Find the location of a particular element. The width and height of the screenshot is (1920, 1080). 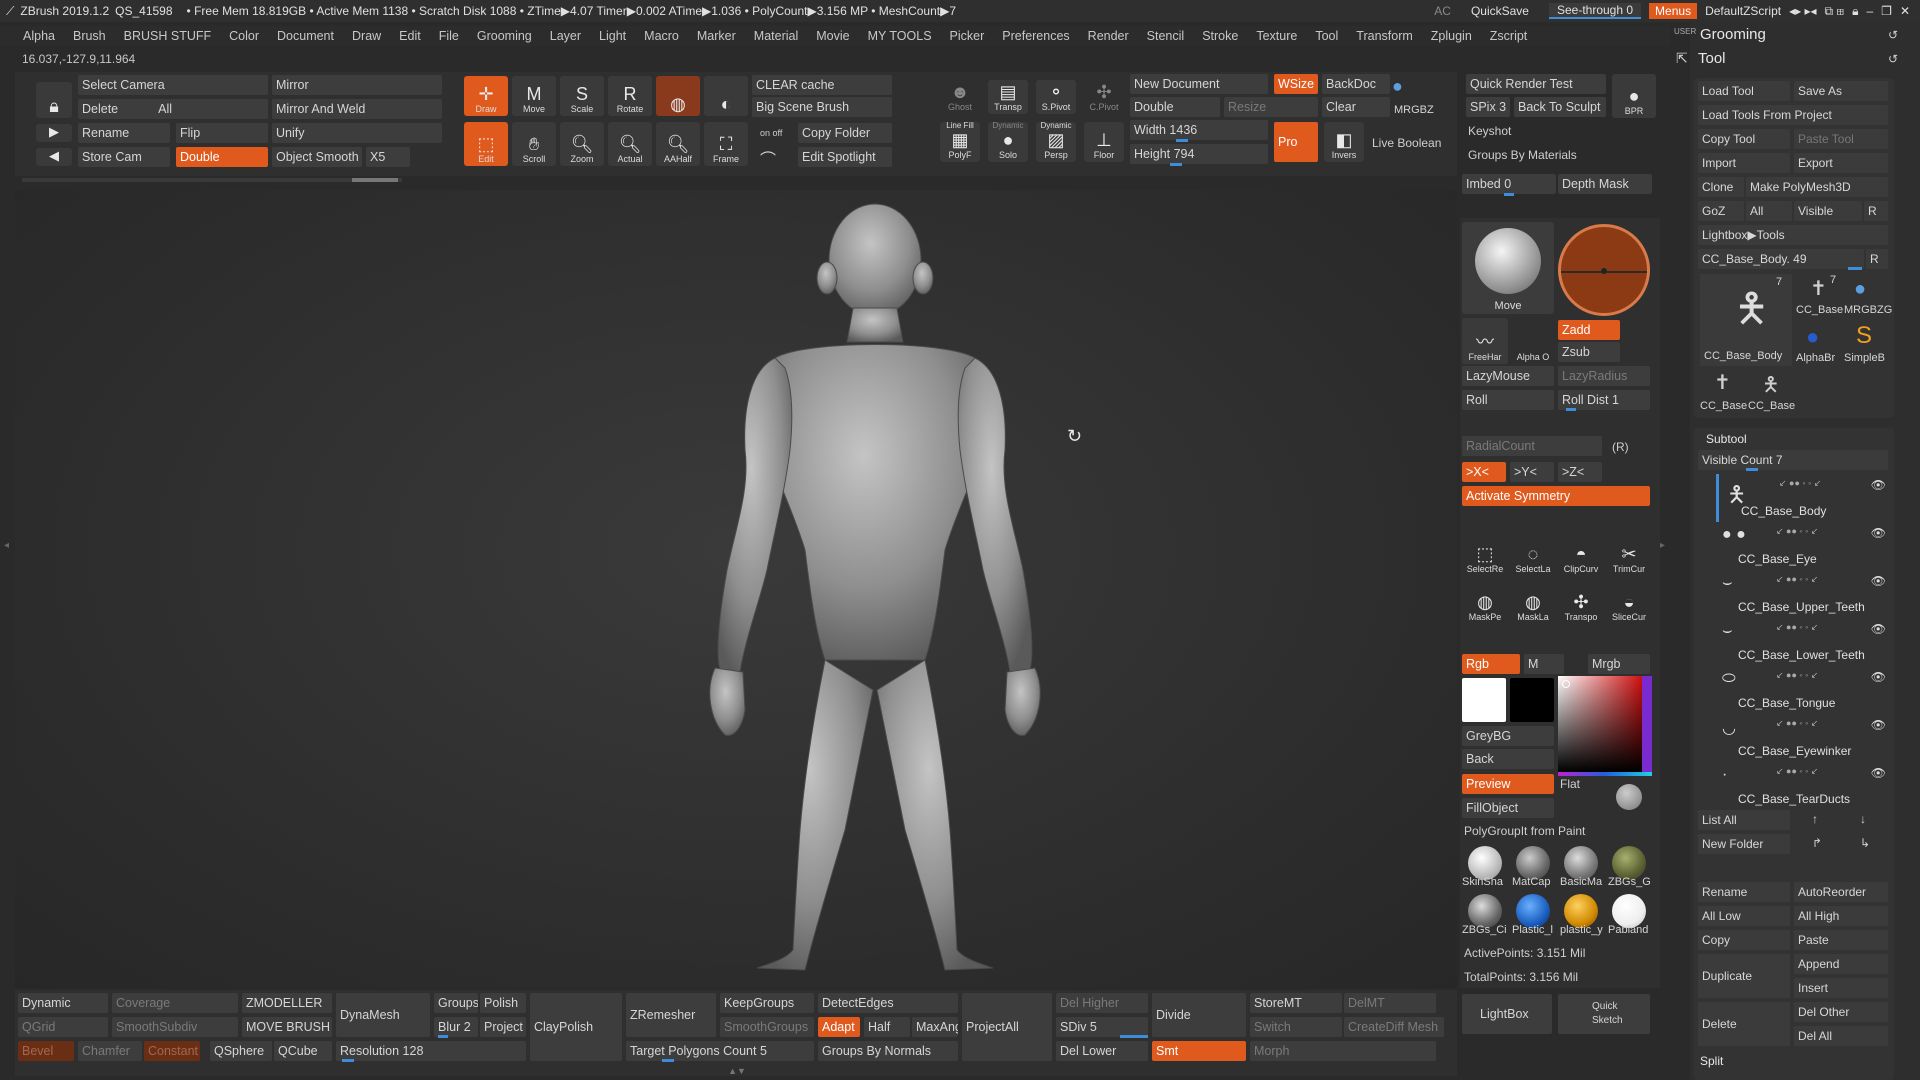

clear-button: Clear is located at coordinates (1356, 107).